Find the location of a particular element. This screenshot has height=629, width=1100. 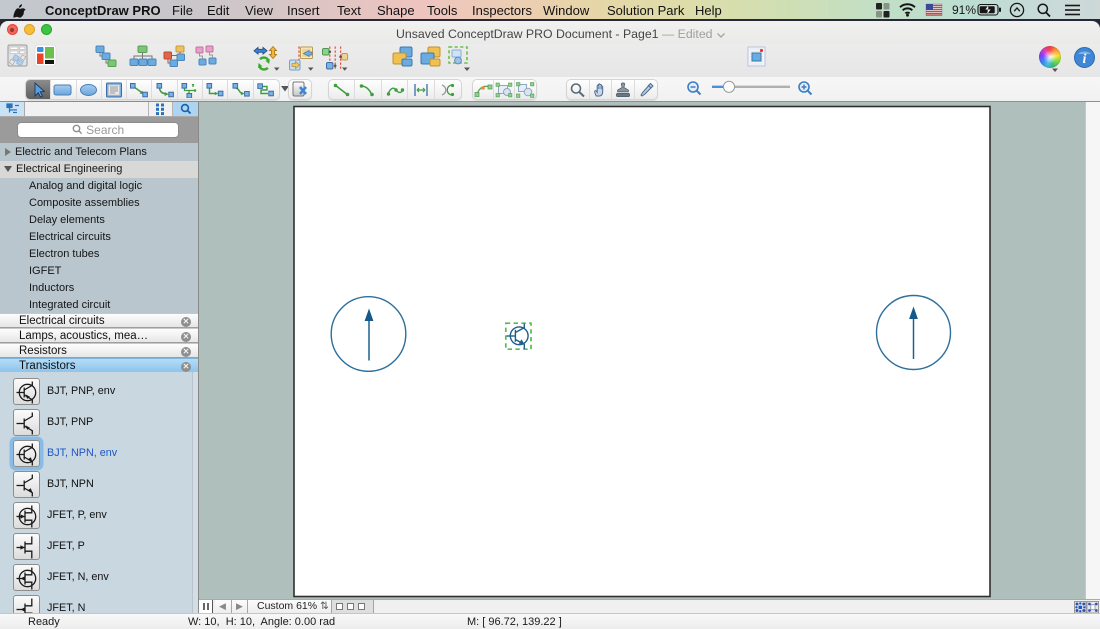

svg-text: i is located at coordinates (1085, 59).